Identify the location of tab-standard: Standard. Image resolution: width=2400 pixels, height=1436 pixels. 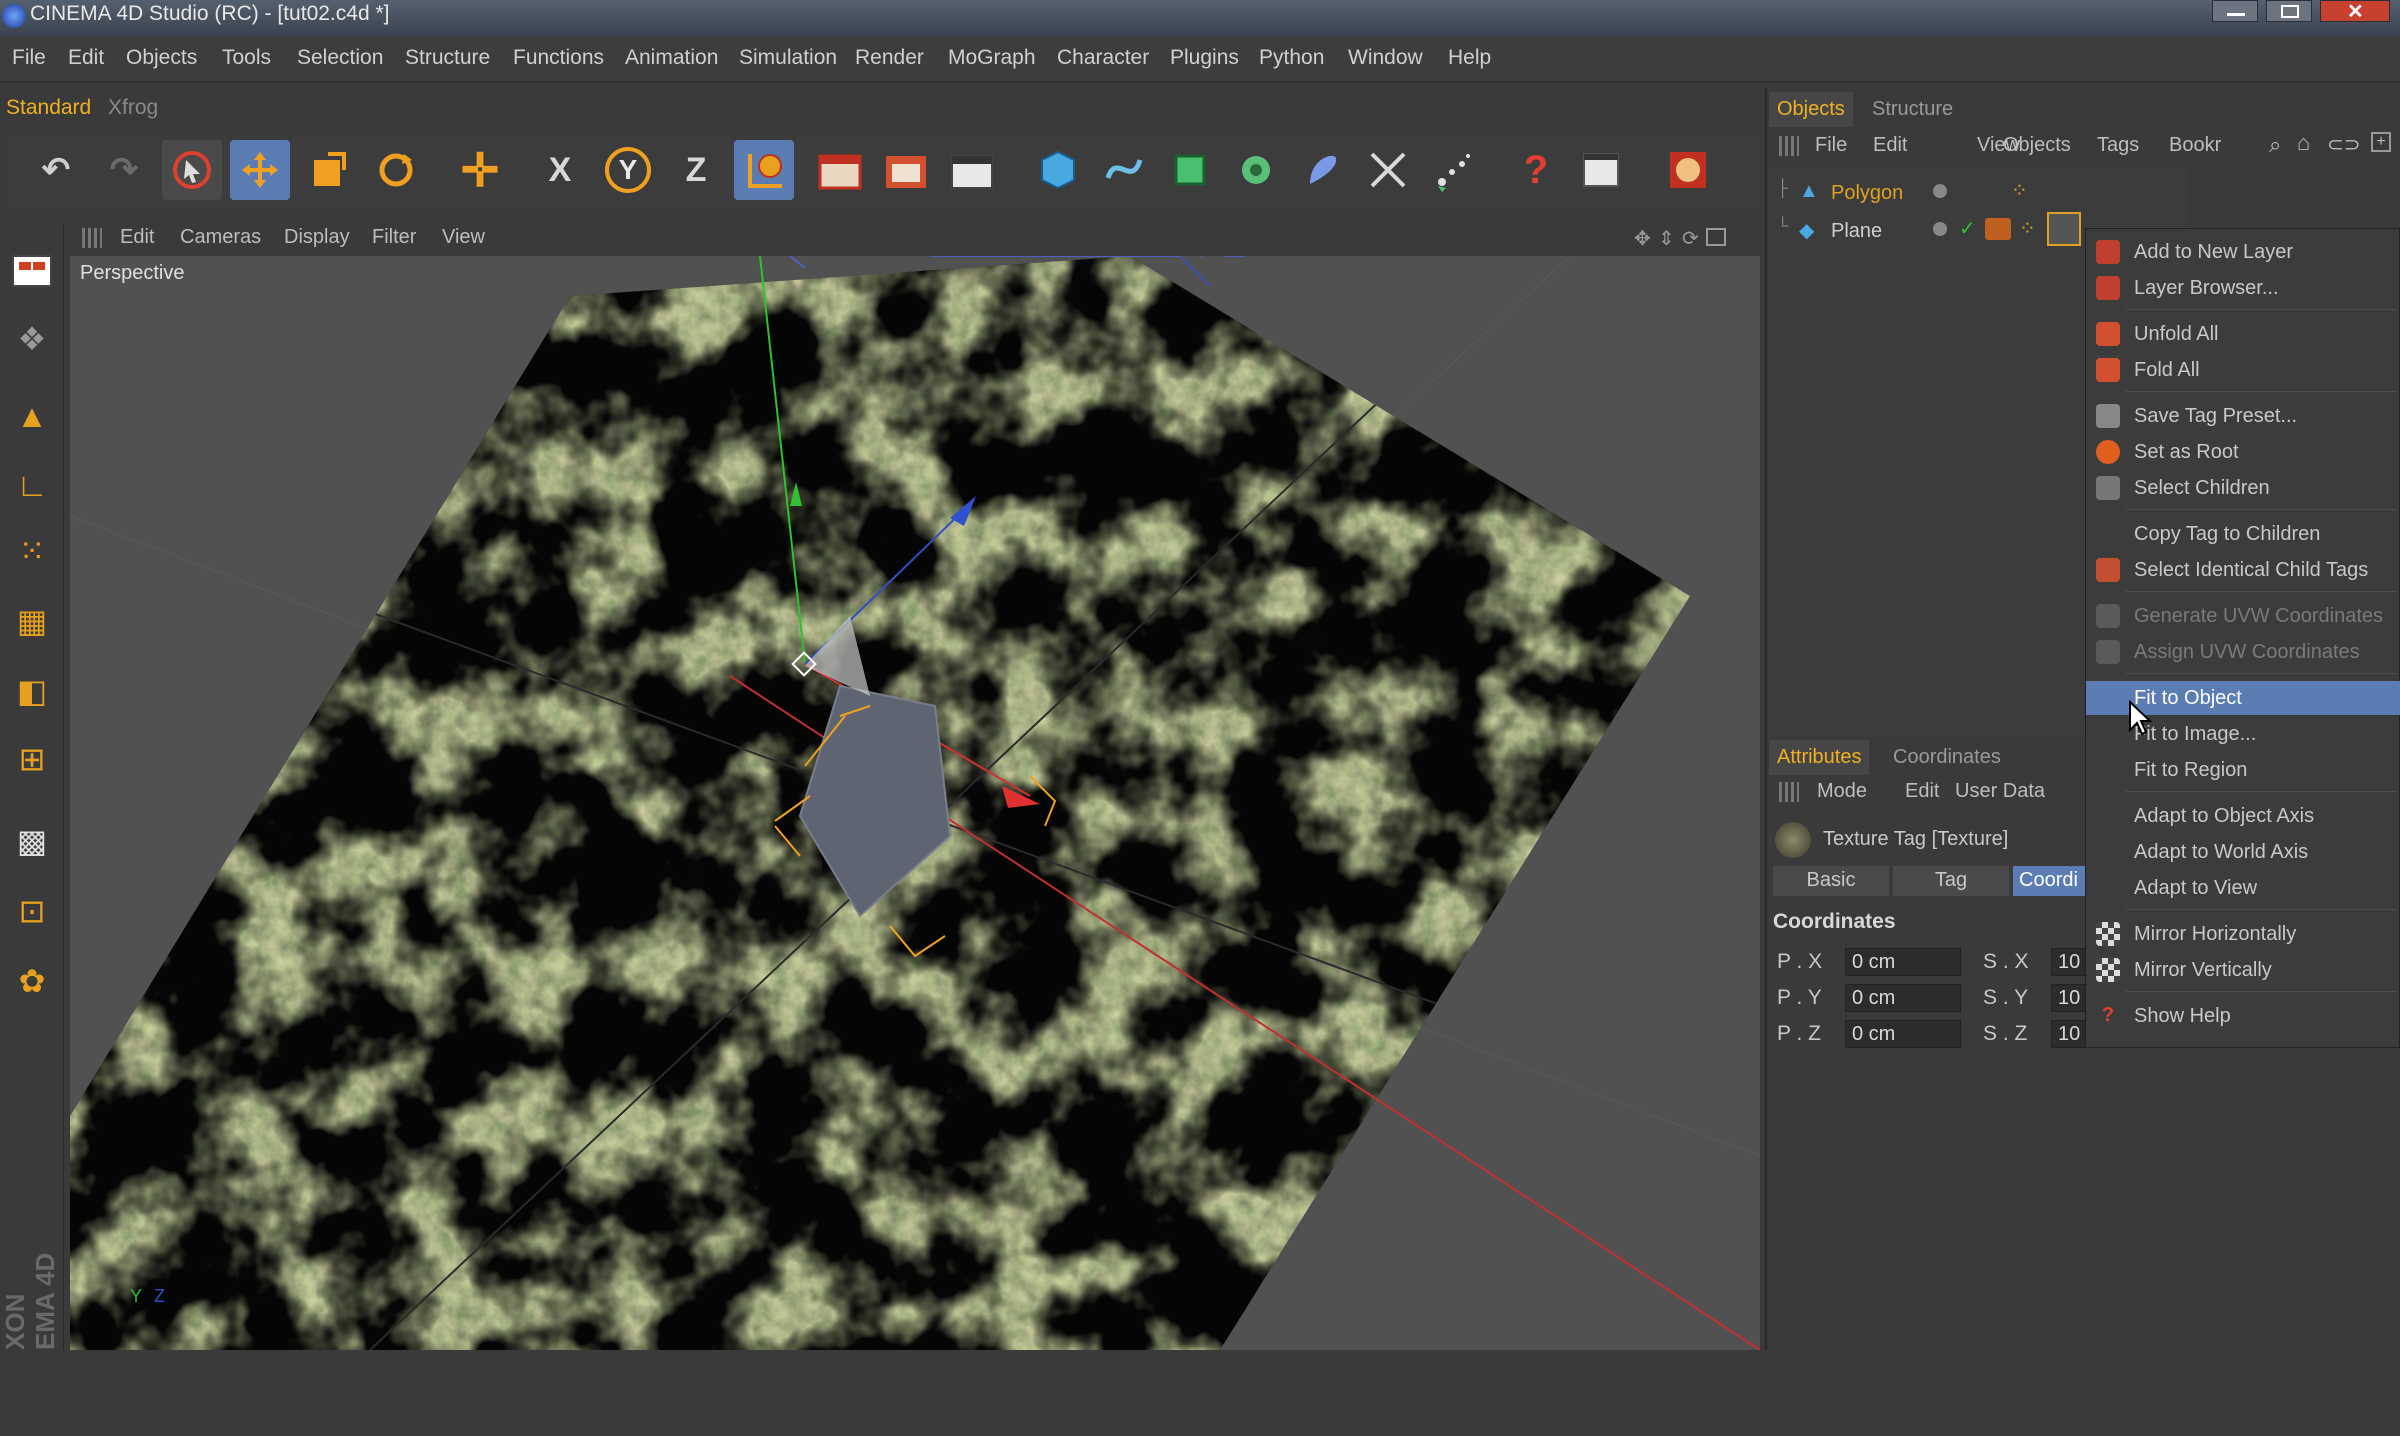
(48, 108).